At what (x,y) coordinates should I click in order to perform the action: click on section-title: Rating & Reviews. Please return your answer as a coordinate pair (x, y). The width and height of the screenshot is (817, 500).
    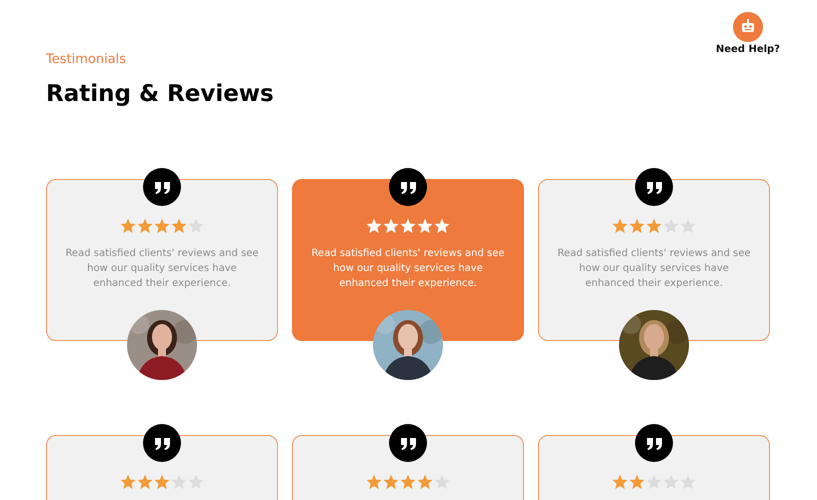
    Looking at the image, I should click on (160, 94).